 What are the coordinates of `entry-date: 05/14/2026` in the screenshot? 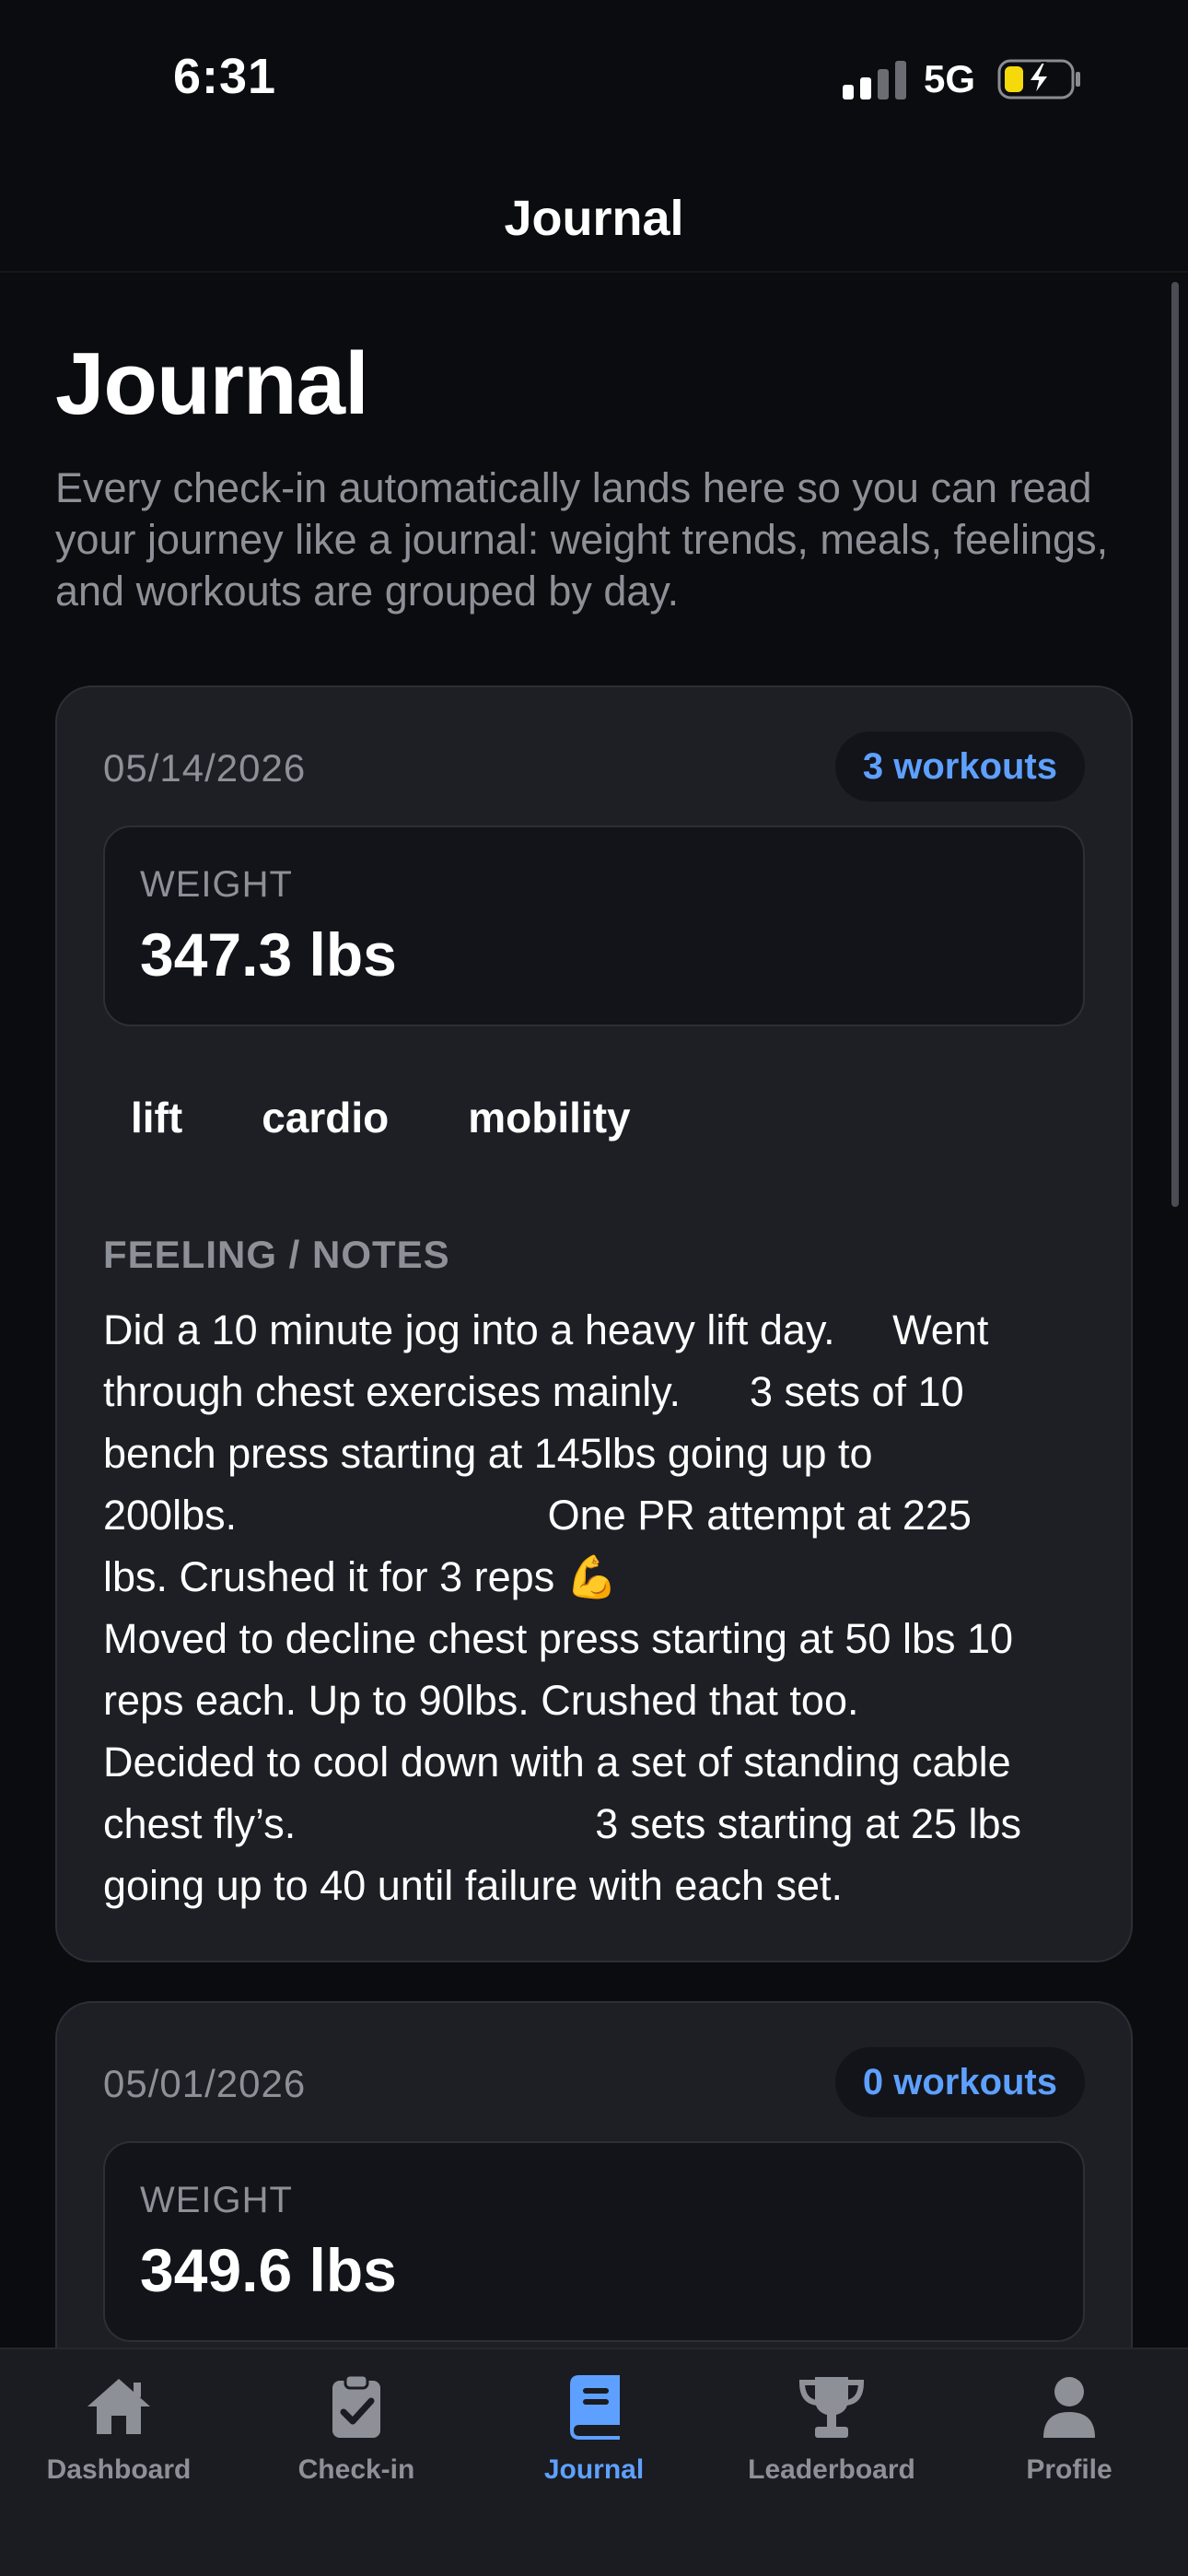 It's located at (205, 768).